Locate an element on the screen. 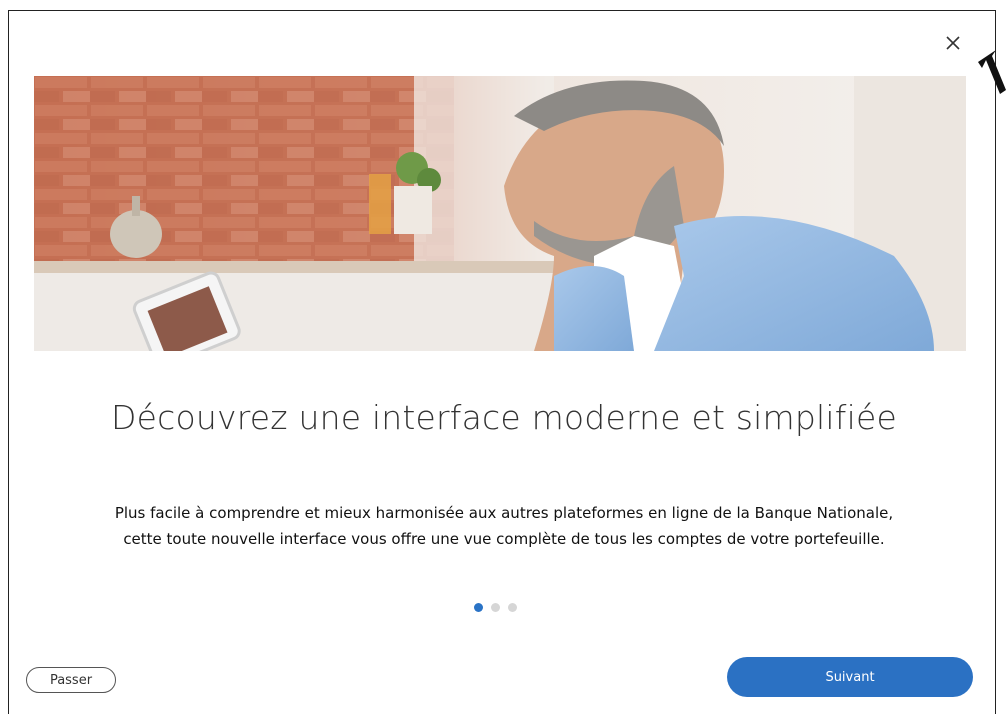 The image size is (1006, 714). pagination-dots is located at coordinates (495, 608).